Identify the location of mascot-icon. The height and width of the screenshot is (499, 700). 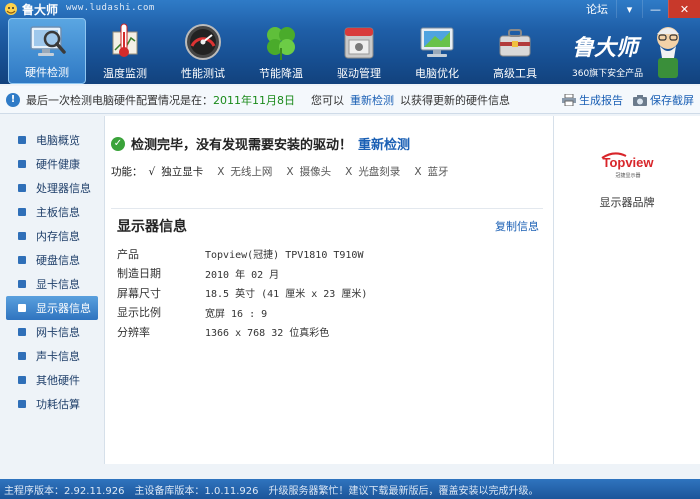
(668, 52).